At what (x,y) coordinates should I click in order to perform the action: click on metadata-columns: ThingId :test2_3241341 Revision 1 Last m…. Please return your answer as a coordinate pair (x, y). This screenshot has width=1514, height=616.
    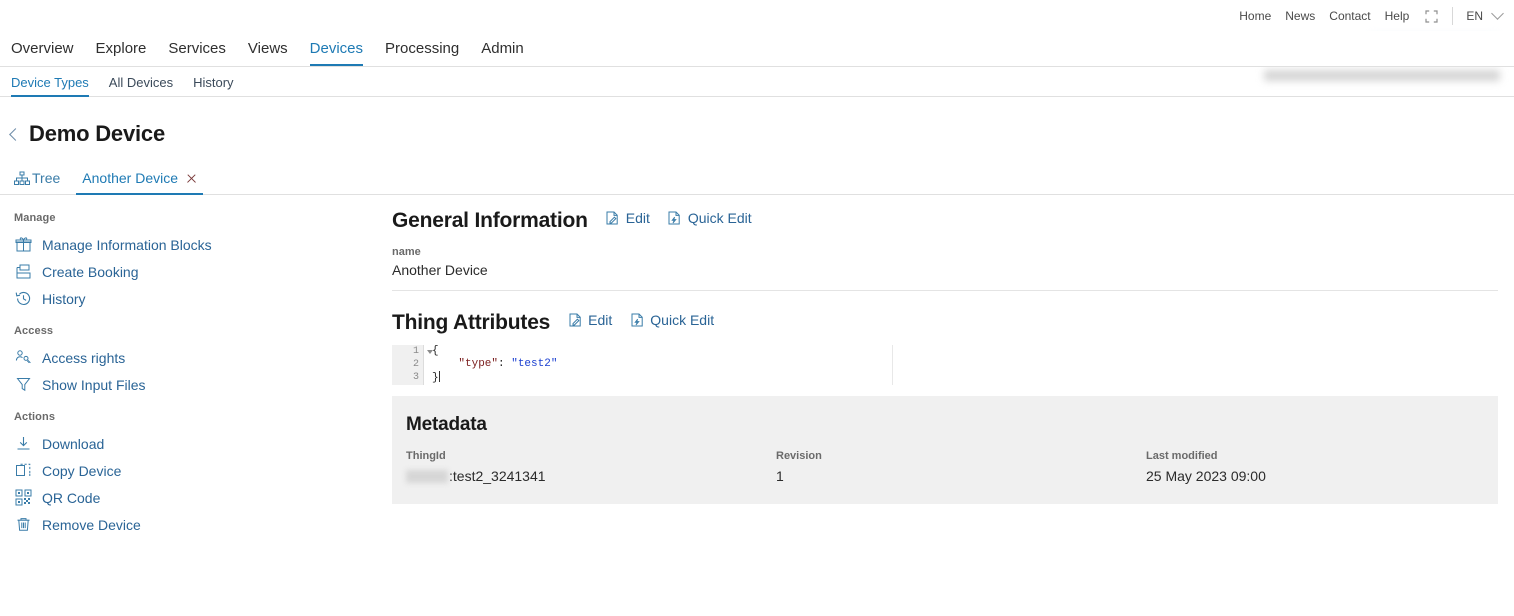
    Looking at the image, I should click on (945, 467).